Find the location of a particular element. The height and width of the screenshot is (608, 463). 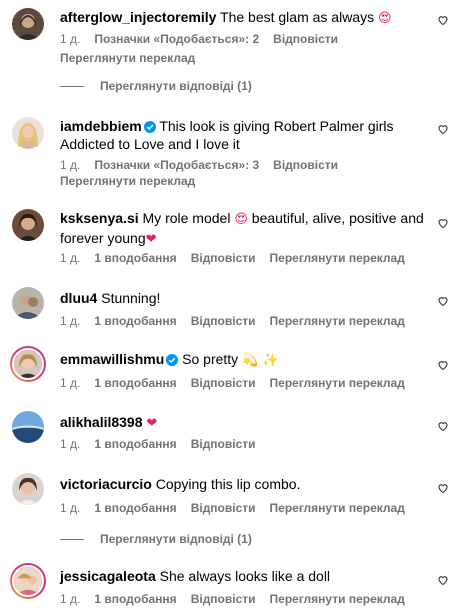

comment-username: victoriacurcio is located at coordinates (106, 484).